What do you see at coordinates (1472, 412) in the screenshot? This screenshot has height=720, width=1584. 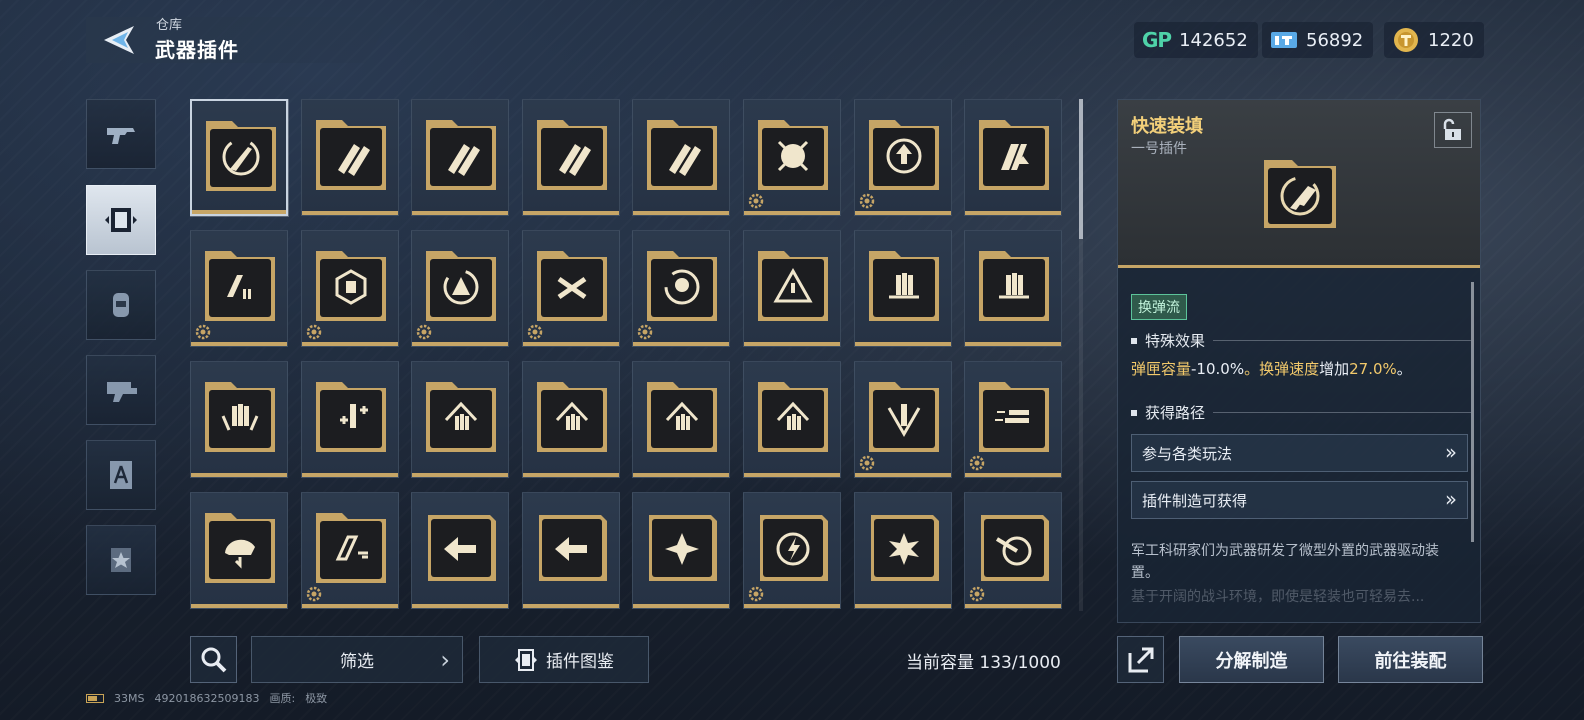 I see `detail-scrollbar` at bounding box center [1472, 412].